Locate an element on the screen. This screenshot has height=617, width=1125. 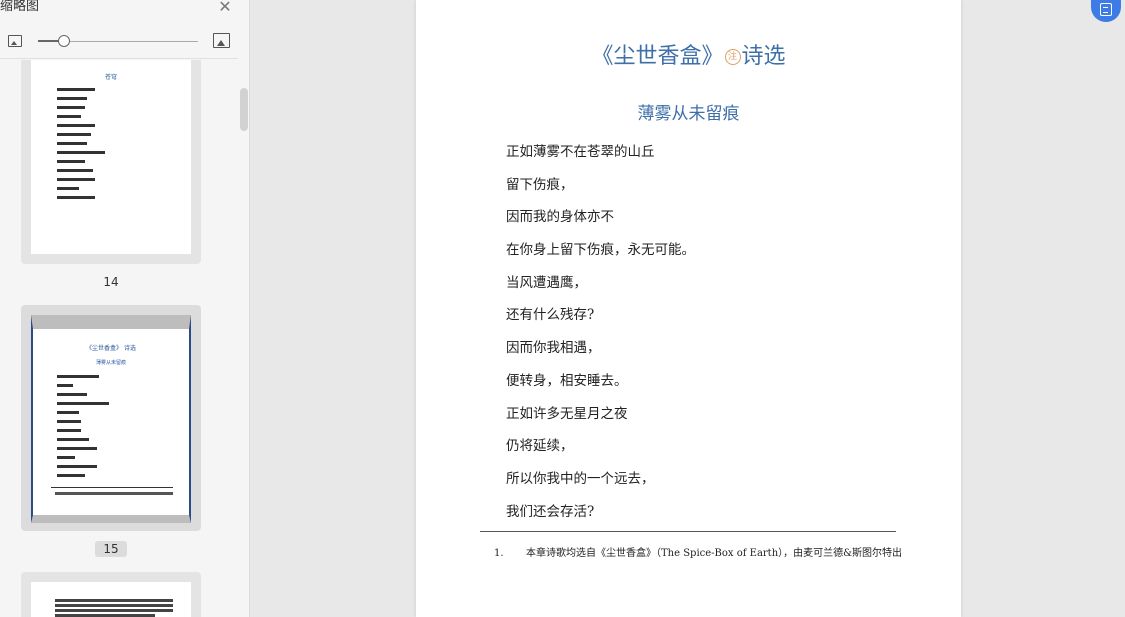
page-number-label: 15 is located at coordinates (111, 549).